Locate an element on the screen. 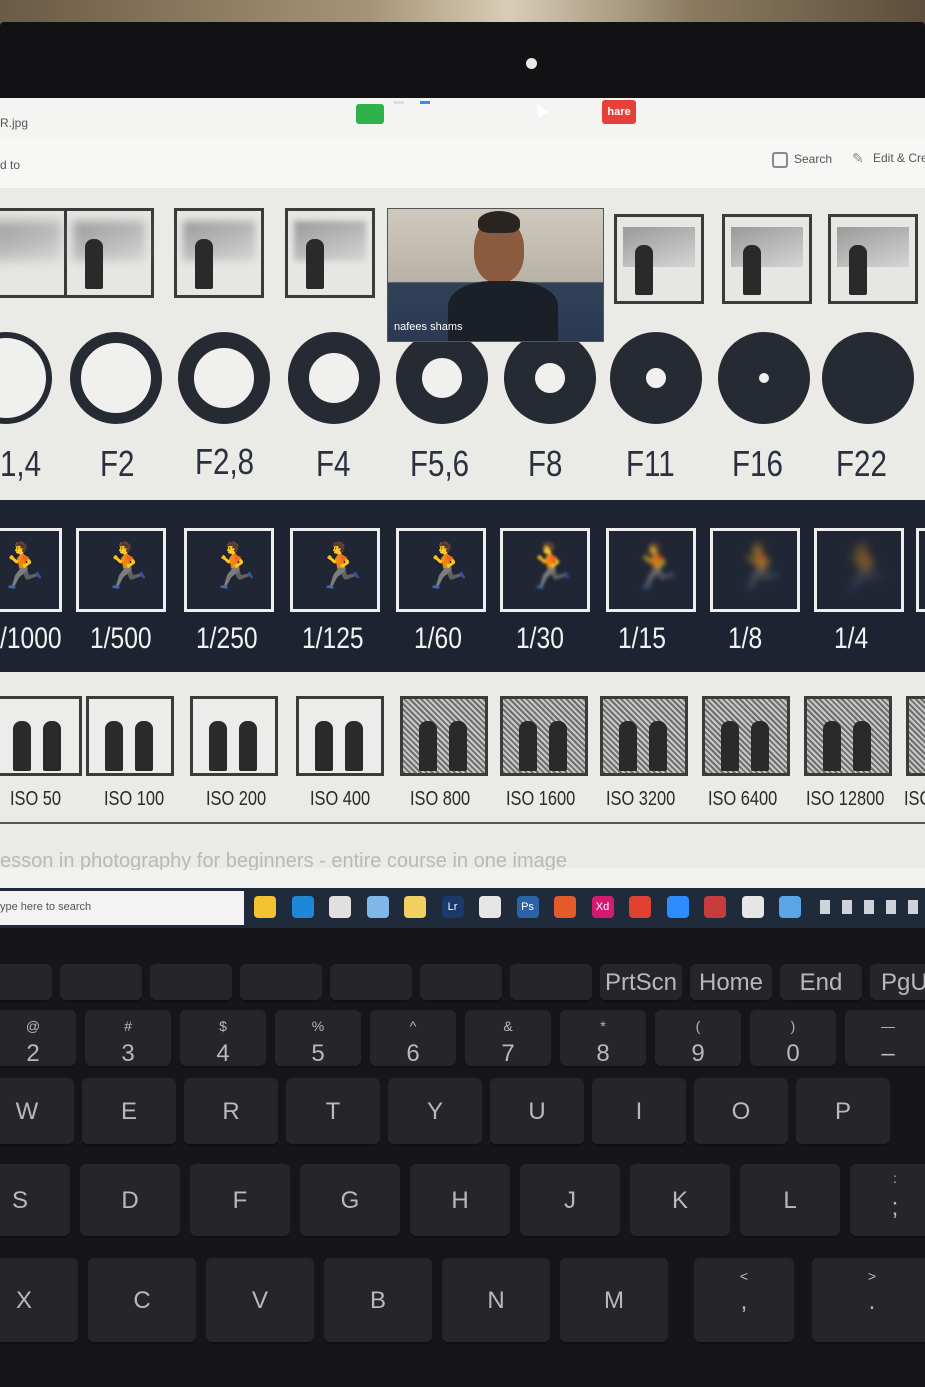 Image resolution: width=925 pixels, height=1387 pixels. letter-key-b: B is located at coordinates (378, 1301).